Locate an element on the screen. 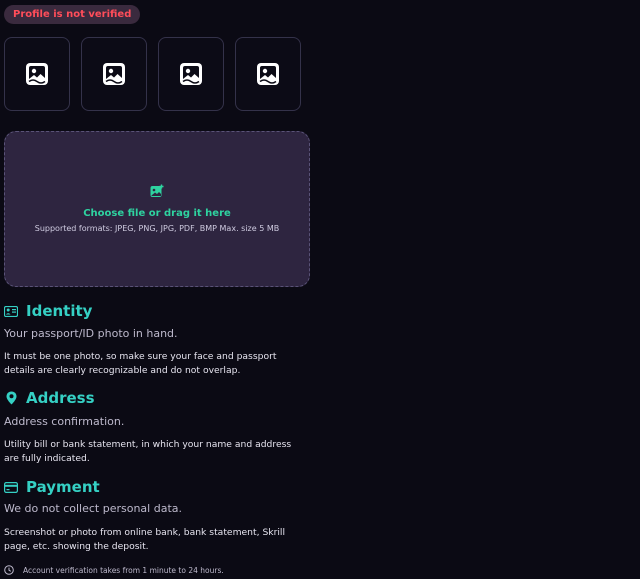 The width and height of the screenshot is (640, 579). payment-subtitle: We do not collect personal data. is located at coordinates (93, 508).